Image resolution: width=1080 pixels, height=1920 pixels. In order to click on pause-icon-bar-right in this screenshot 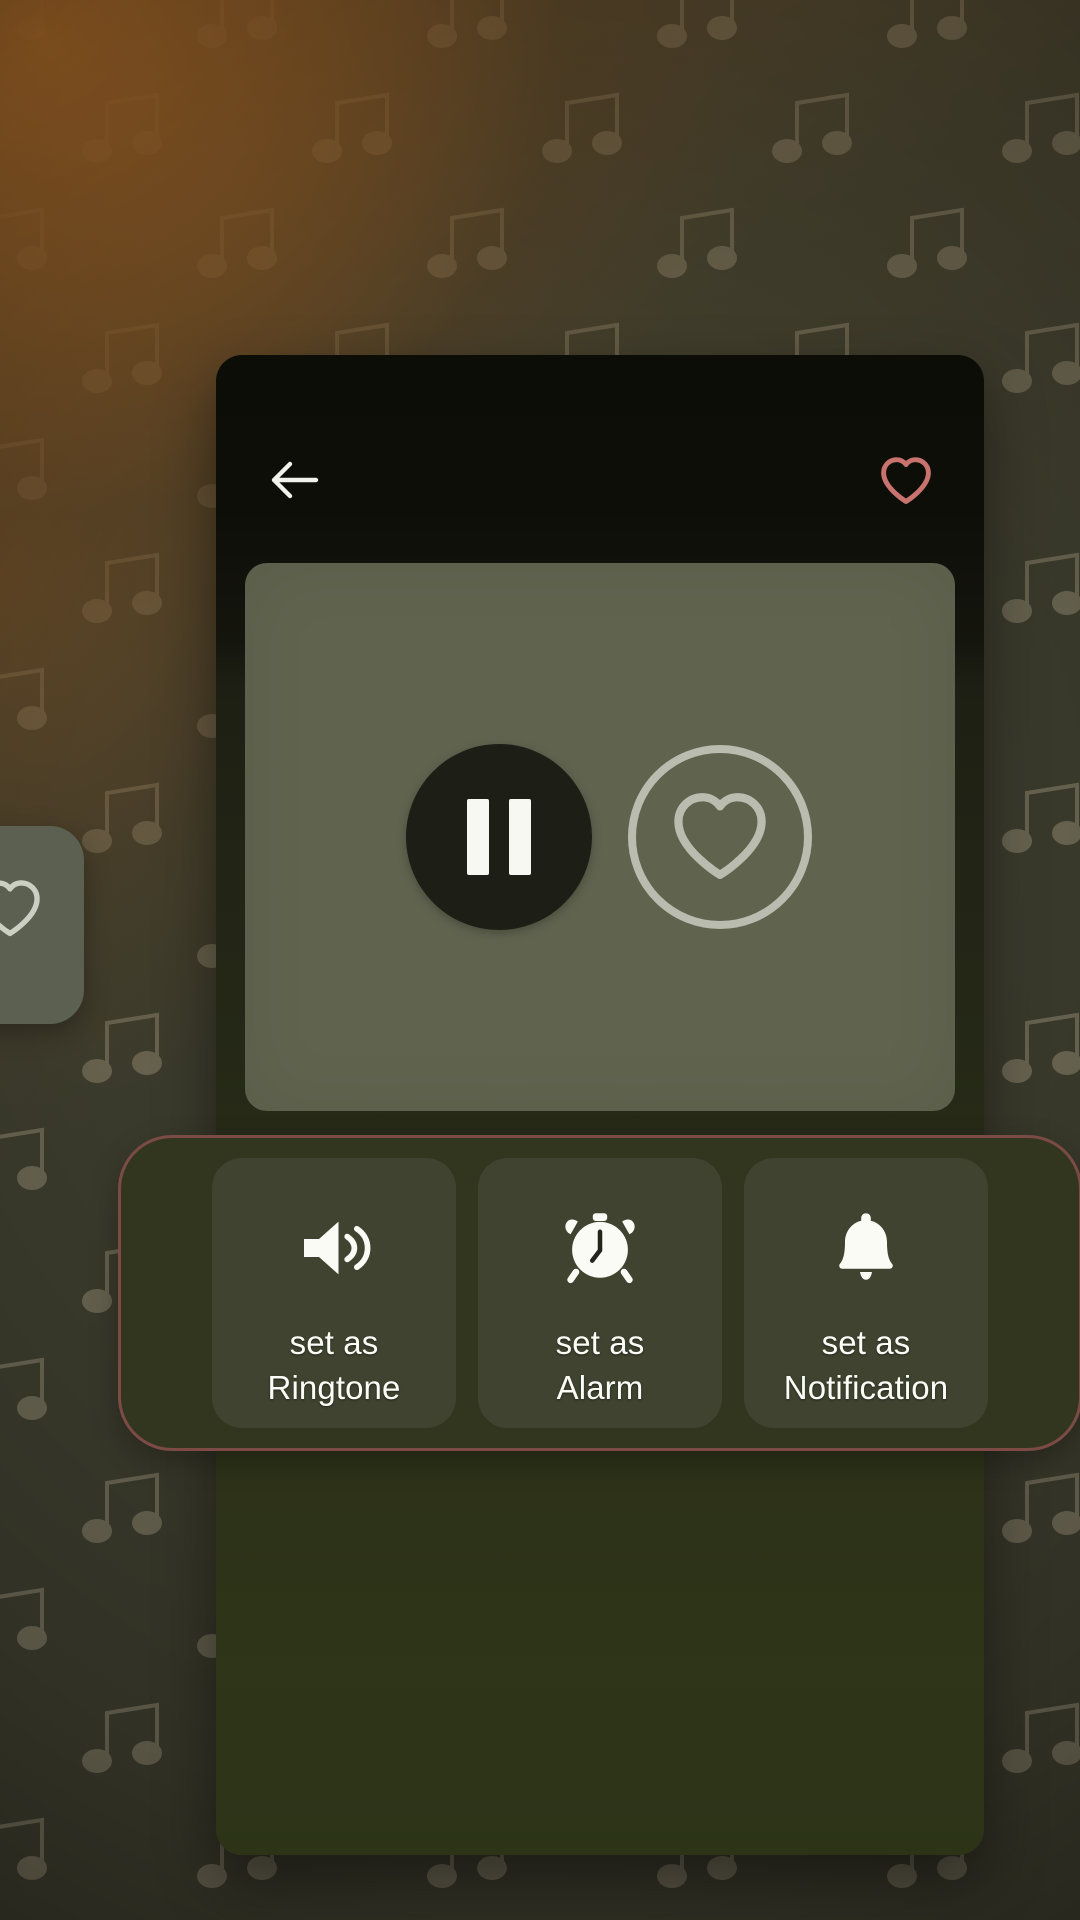, I will do `click(520, 837)`.